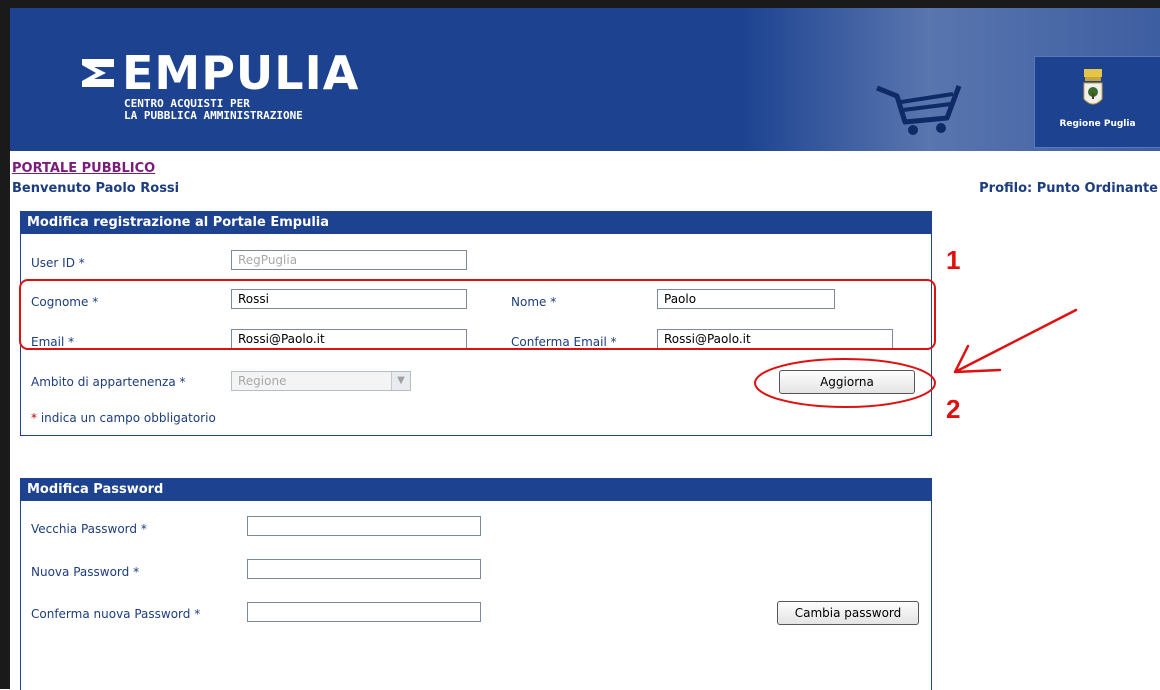 Image resolution: width=1160 pixels, height=690 pixels. Describe the element at coordinates (53, 342) in the screenshot. I see `email-label: Email *` at that location.